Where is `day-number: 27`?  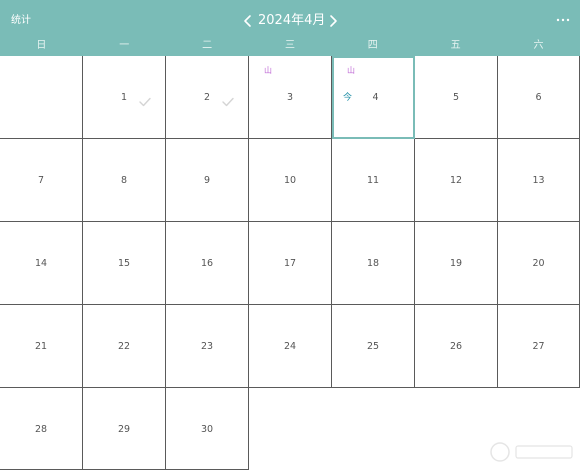
day-number: 27 is located at coordinates (538, 346).